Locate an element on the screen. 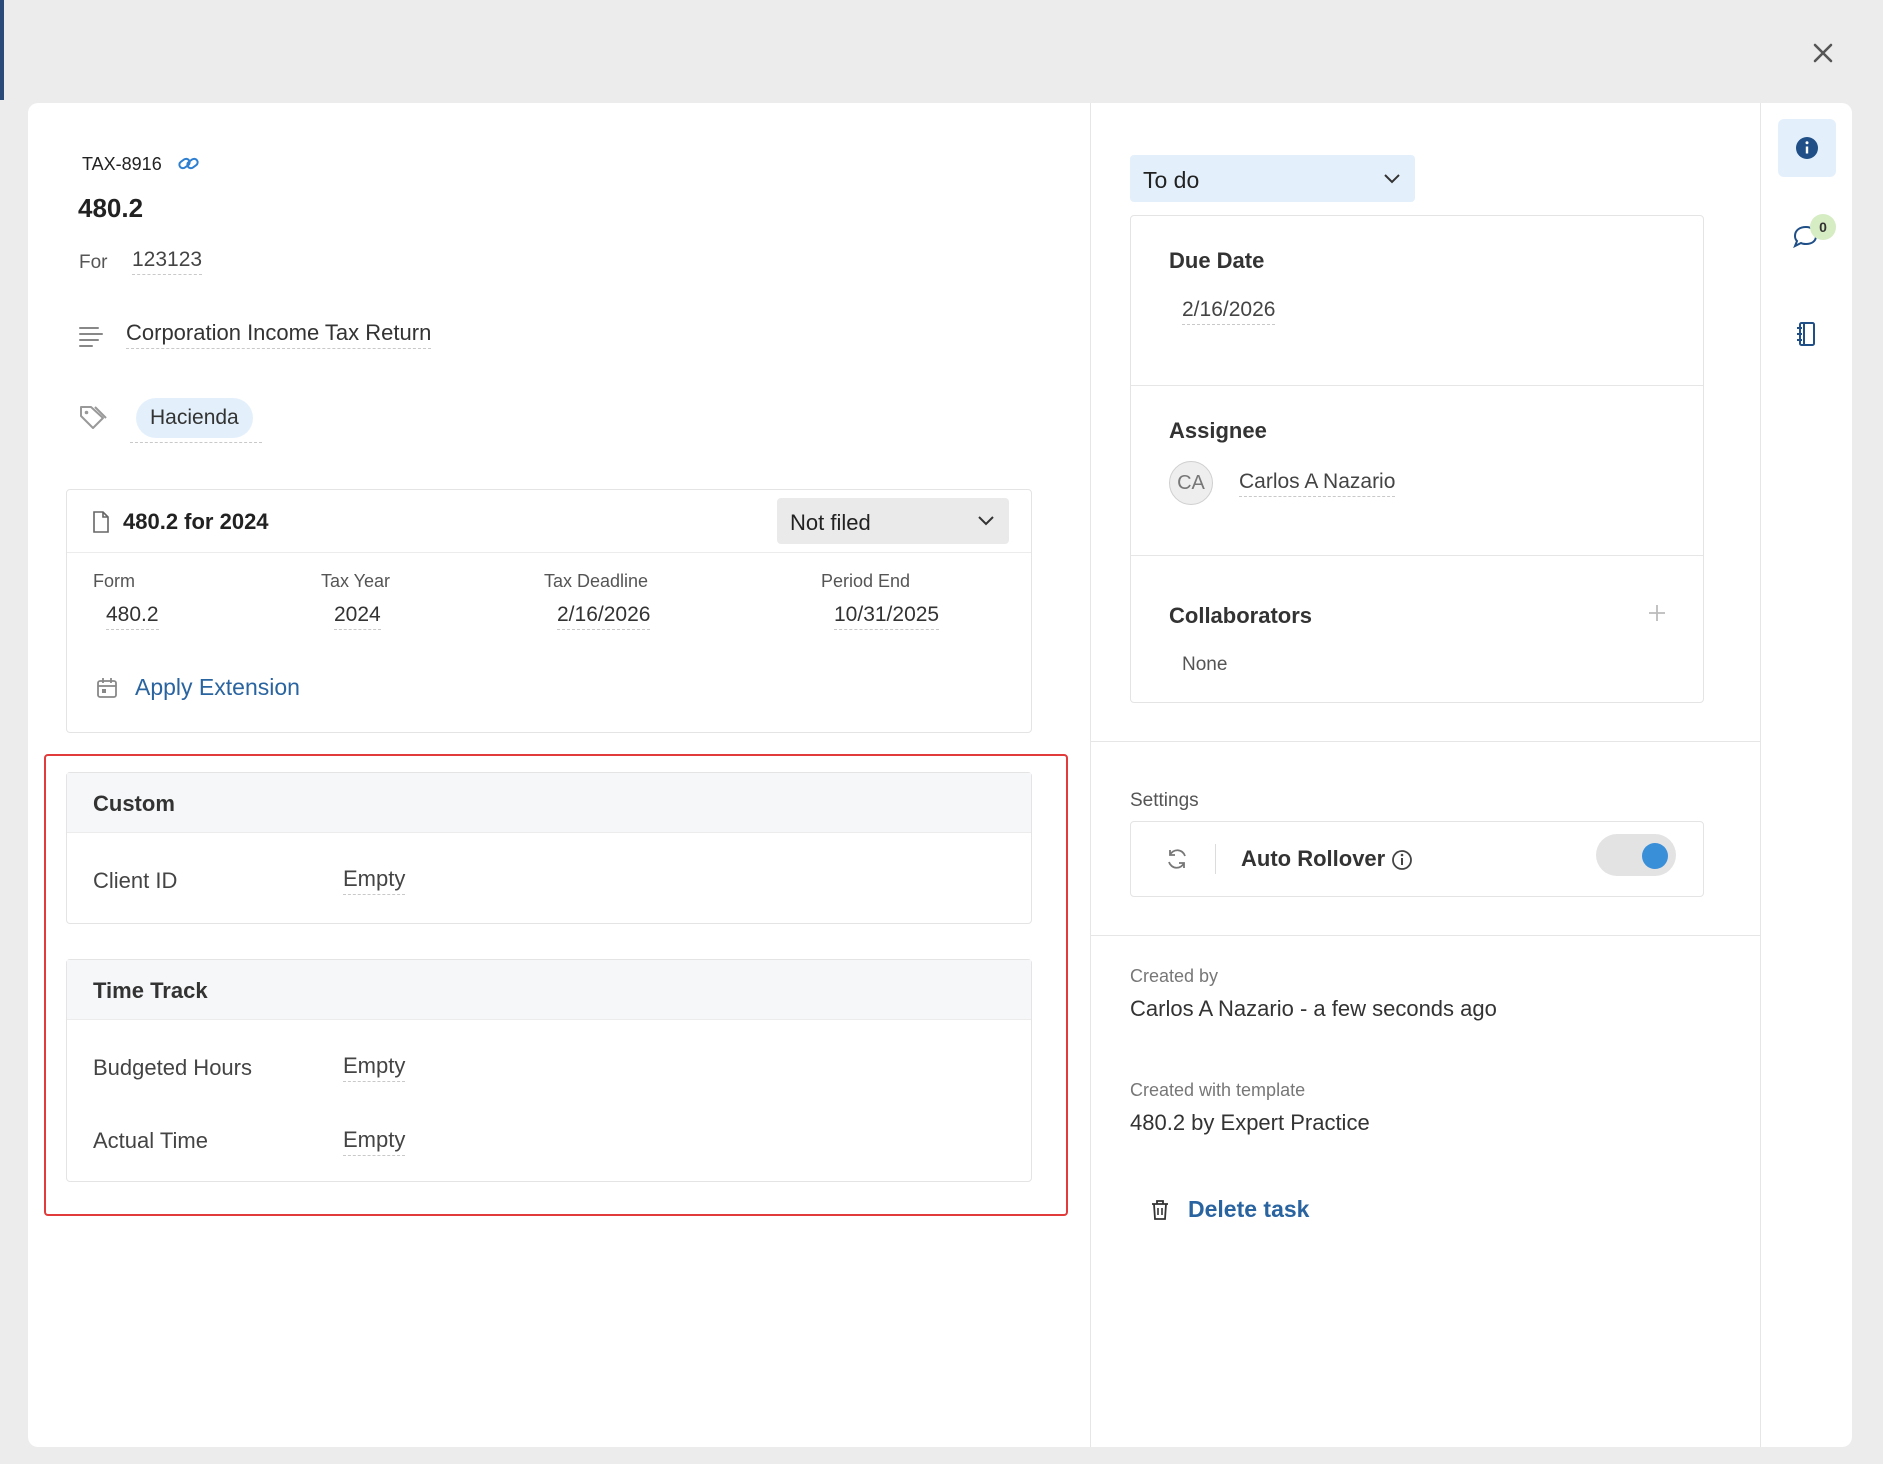 This screenshot has height=1464, width=1883. avatar: CA is located at coordinates (1191, 483).